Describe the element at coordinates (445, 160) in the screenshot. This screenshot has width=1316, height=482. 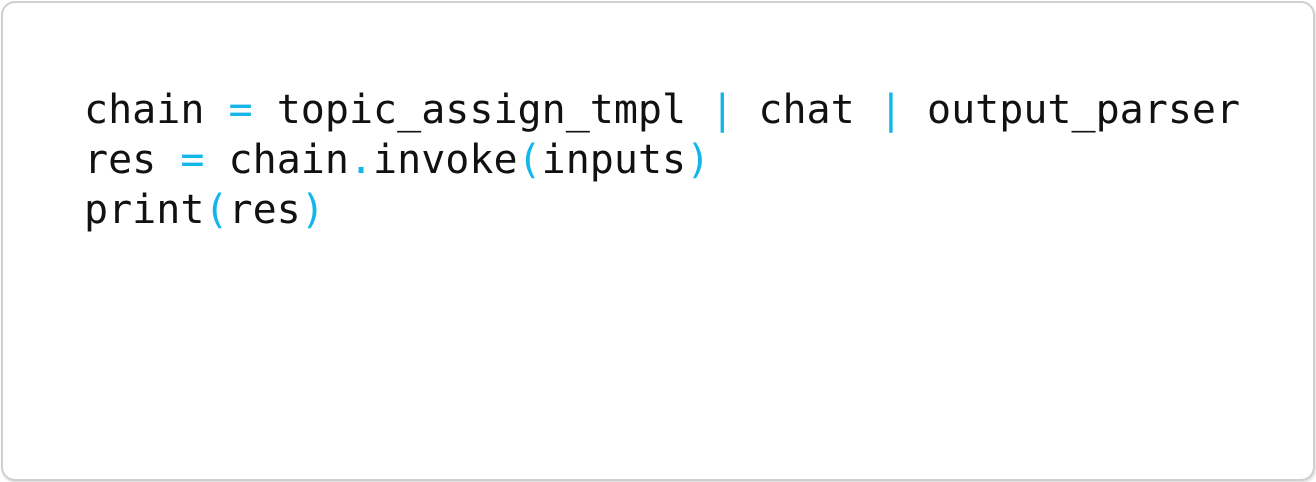
I see `token-invoke: invoke` at that location.